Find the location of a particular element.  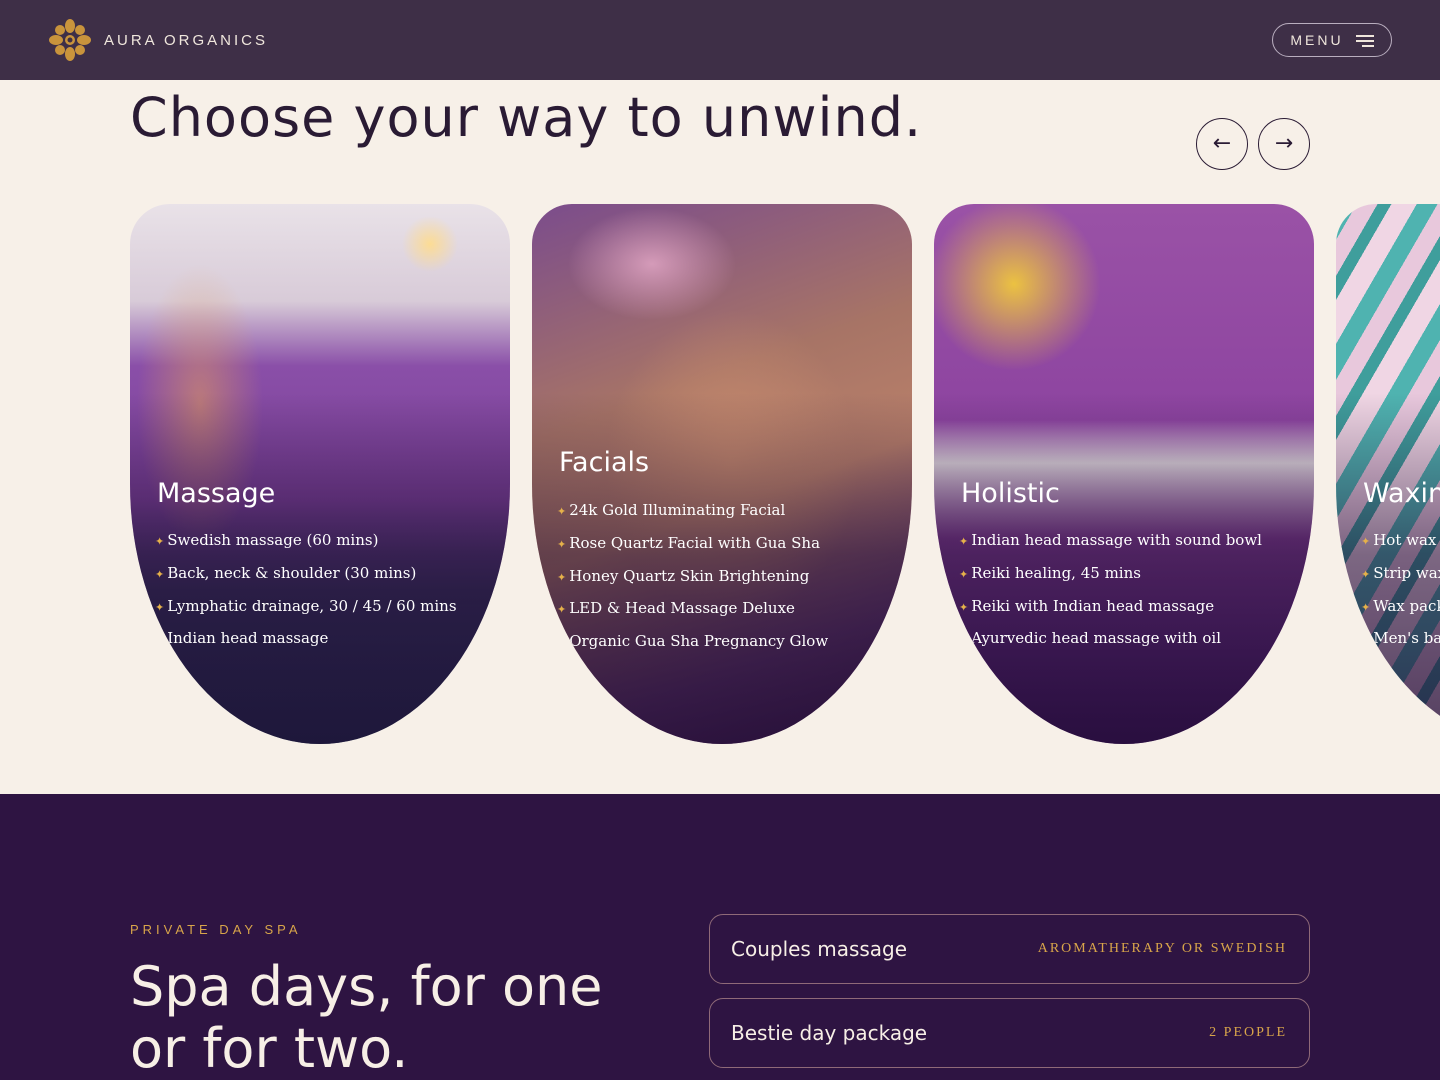

list-item: ✦ Reiki with Indian head massage is located at coordinates (1110, 607).